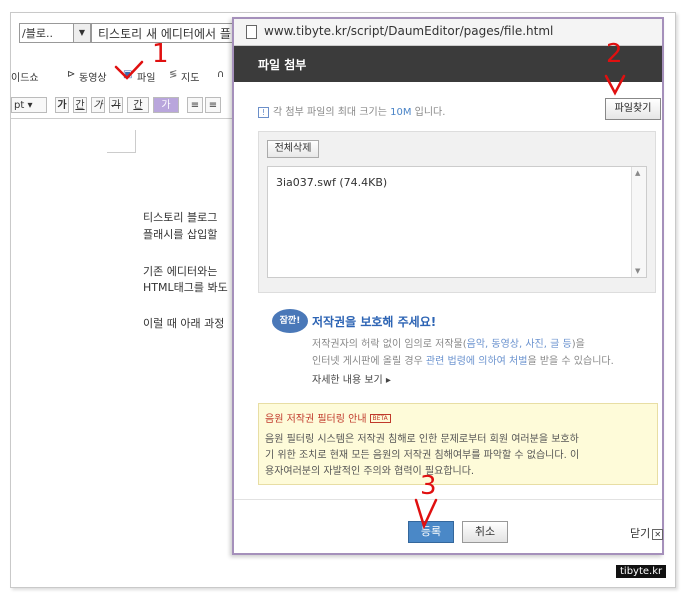  Describe the element at coordinates (640, 533) in the screenshot. I see `close-label: 닫기` at that location.